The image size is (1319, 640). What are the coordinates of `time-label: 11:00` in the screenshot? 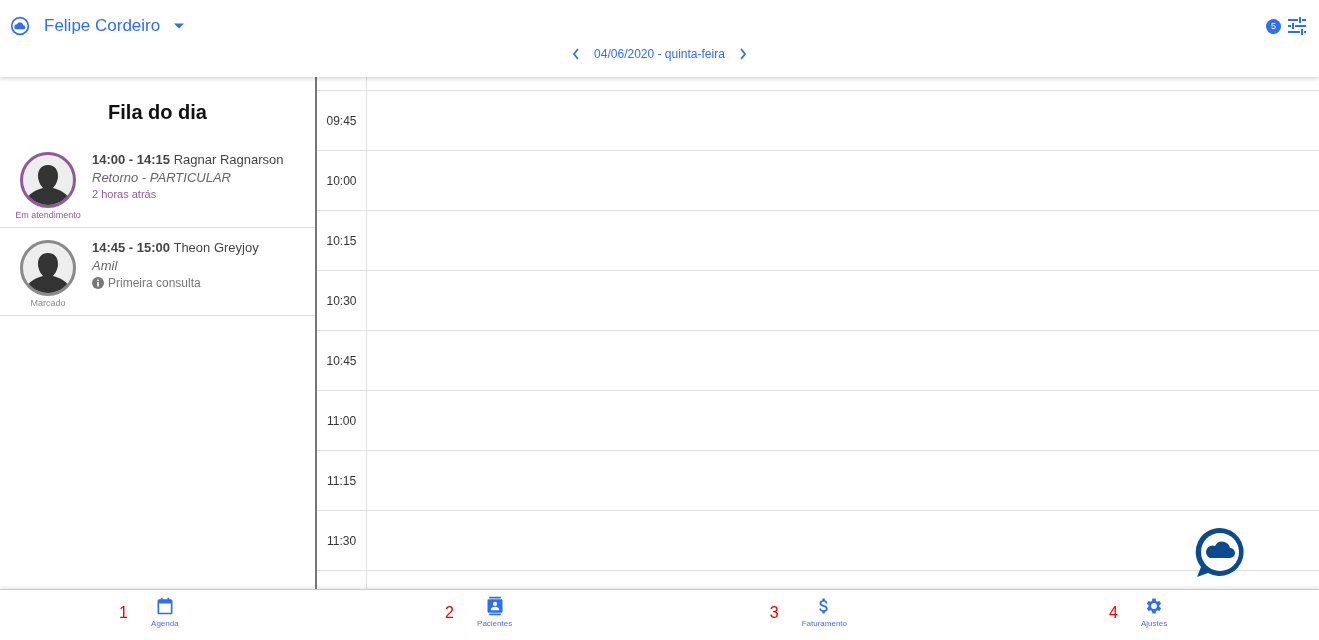 It's located at (341, 420).